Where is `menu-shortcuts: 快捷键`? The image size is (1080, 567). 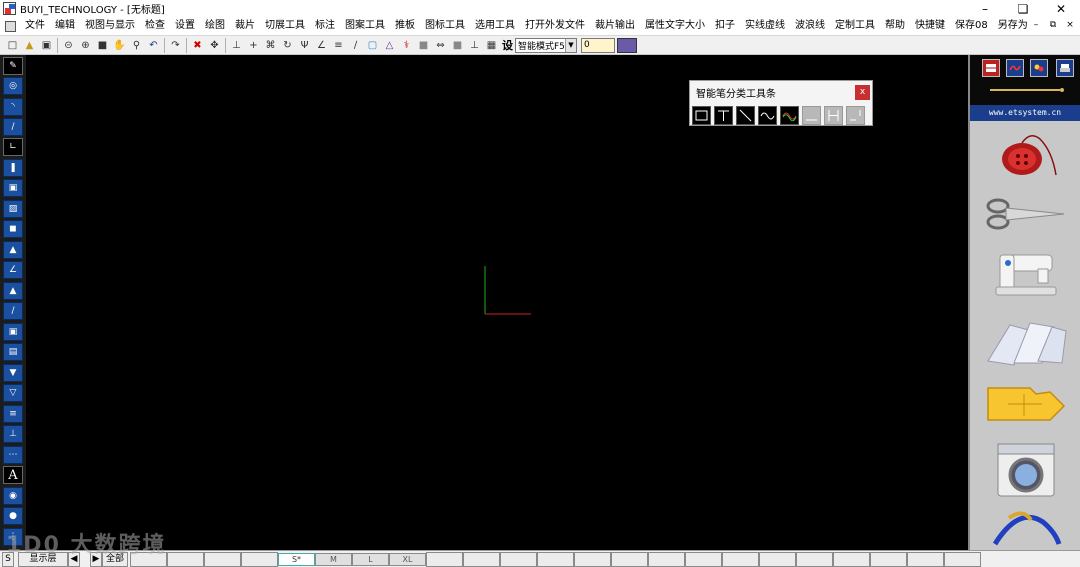 menu-shortcuts: 快捷键 is located at coordinates (930, 26).